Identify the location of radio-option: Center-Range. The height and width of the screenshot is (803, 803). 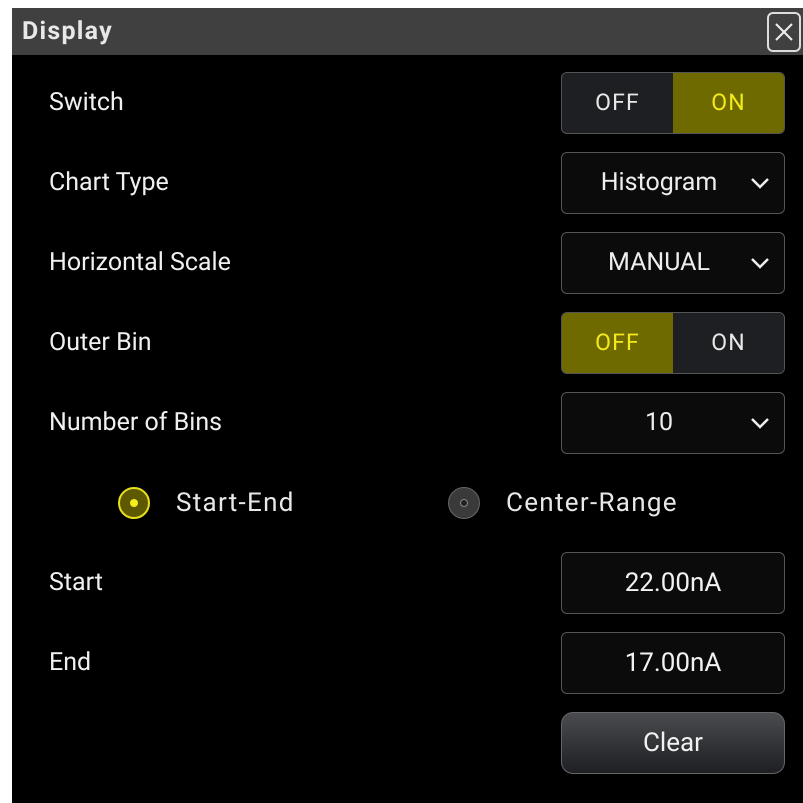
(563, 503).